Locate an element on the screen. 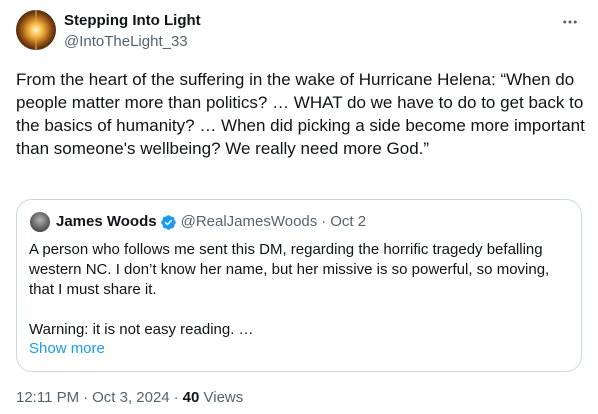 This screenshot has width=598, height=414. views-label: Views is located at coordinates (223, 397).